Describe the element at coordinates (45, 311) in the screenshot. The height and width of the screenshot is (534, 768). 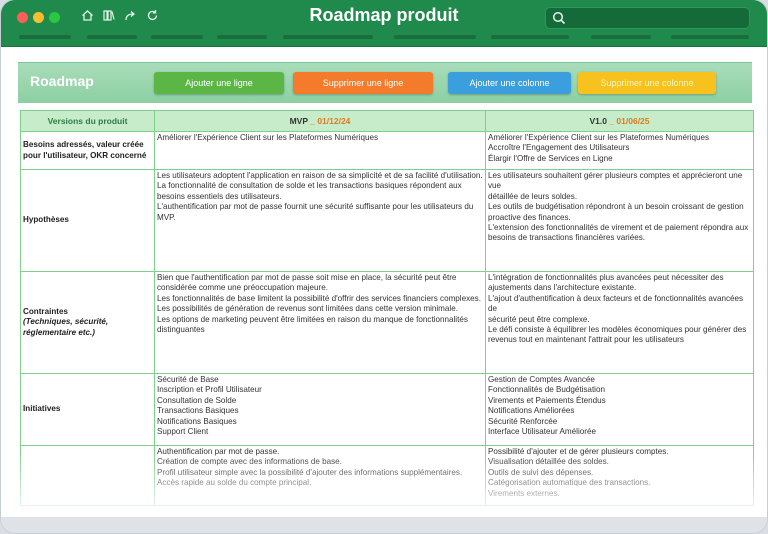
I see `row-label-main: Contraintes` at that location.